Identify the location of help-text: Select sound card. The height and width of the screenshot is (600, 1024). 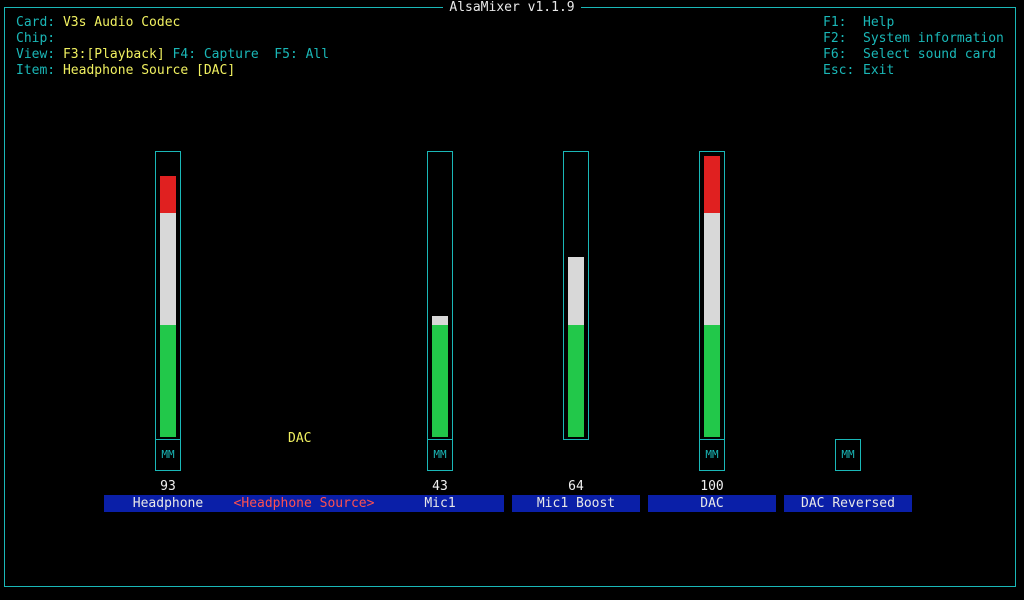
(930, 54).